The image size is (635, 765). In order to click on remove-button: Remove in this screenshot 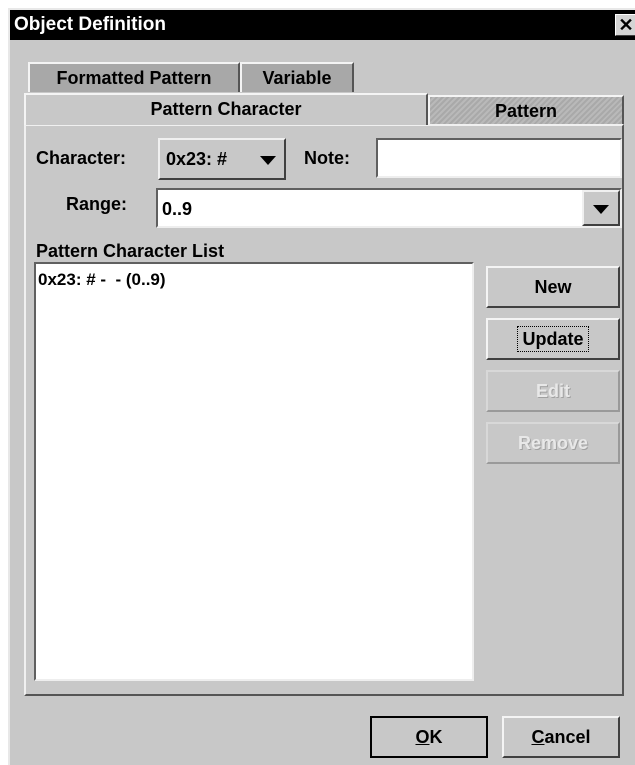, I will do `click(553, 443)`.